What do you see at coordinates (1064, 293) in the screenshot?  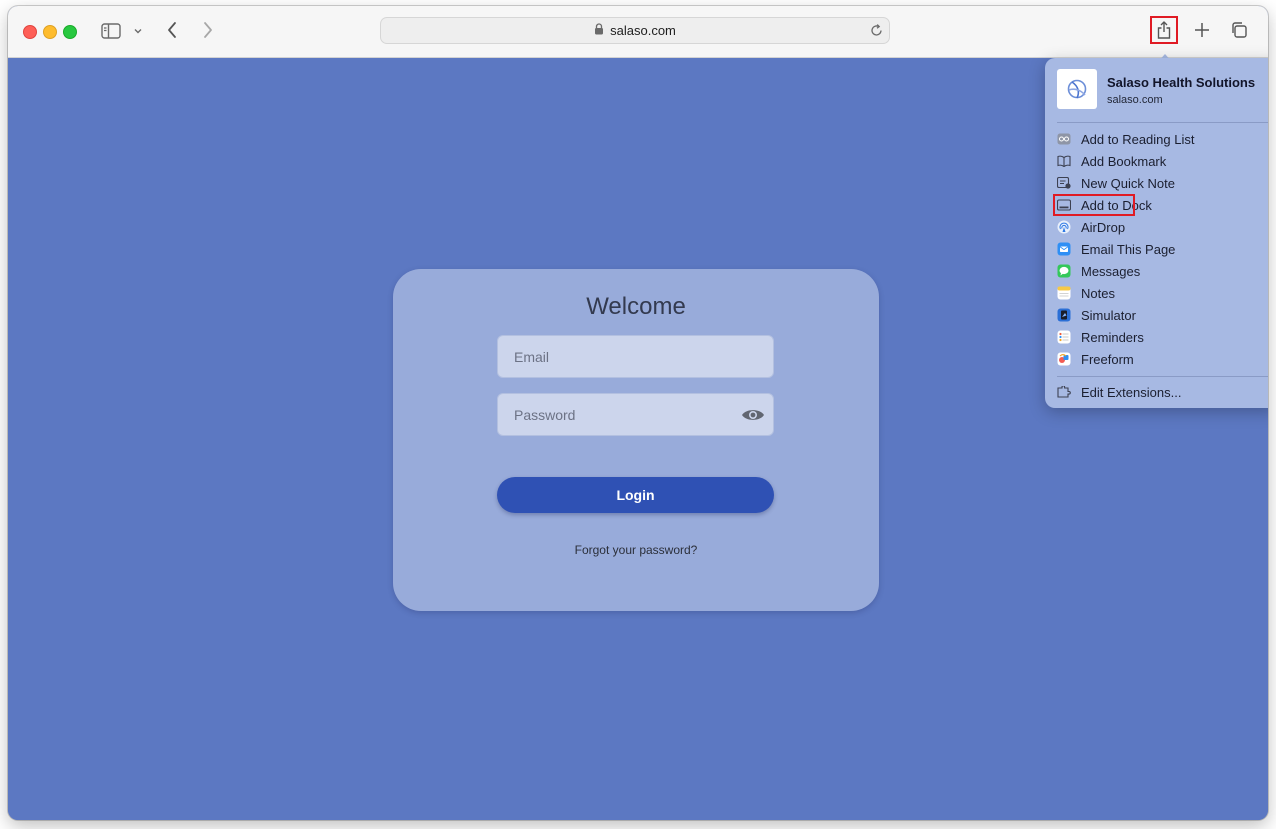 I see `notes-icon` at bounding box center [1064, 293].